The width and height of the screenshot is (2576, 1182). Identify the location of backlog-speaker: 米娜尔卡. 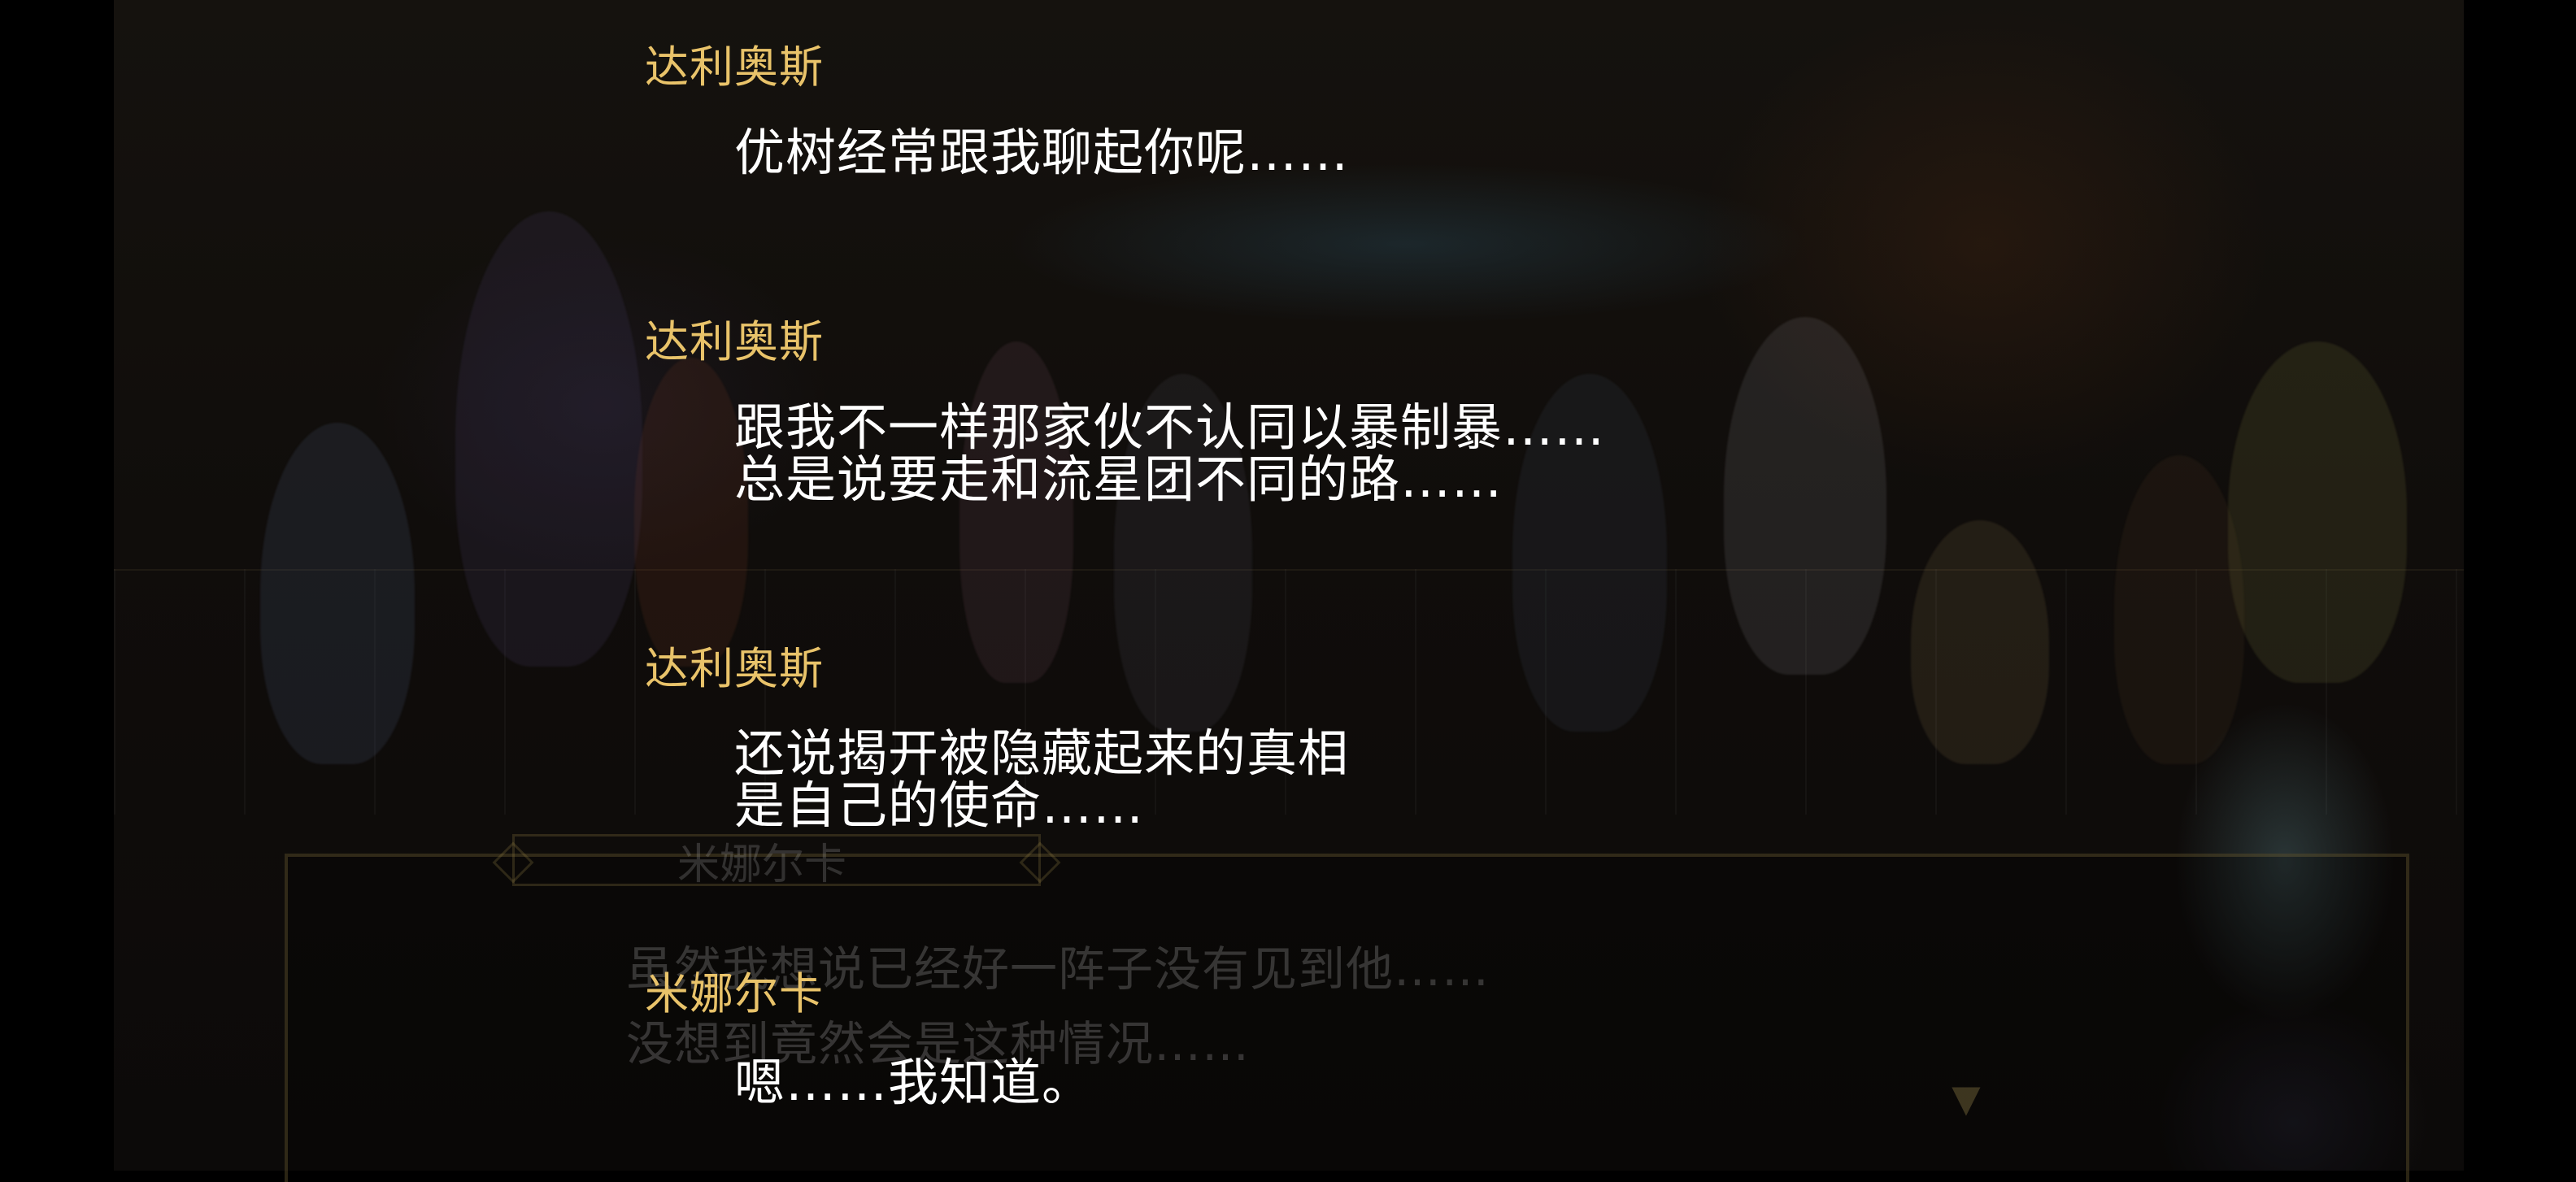
(735, 994).